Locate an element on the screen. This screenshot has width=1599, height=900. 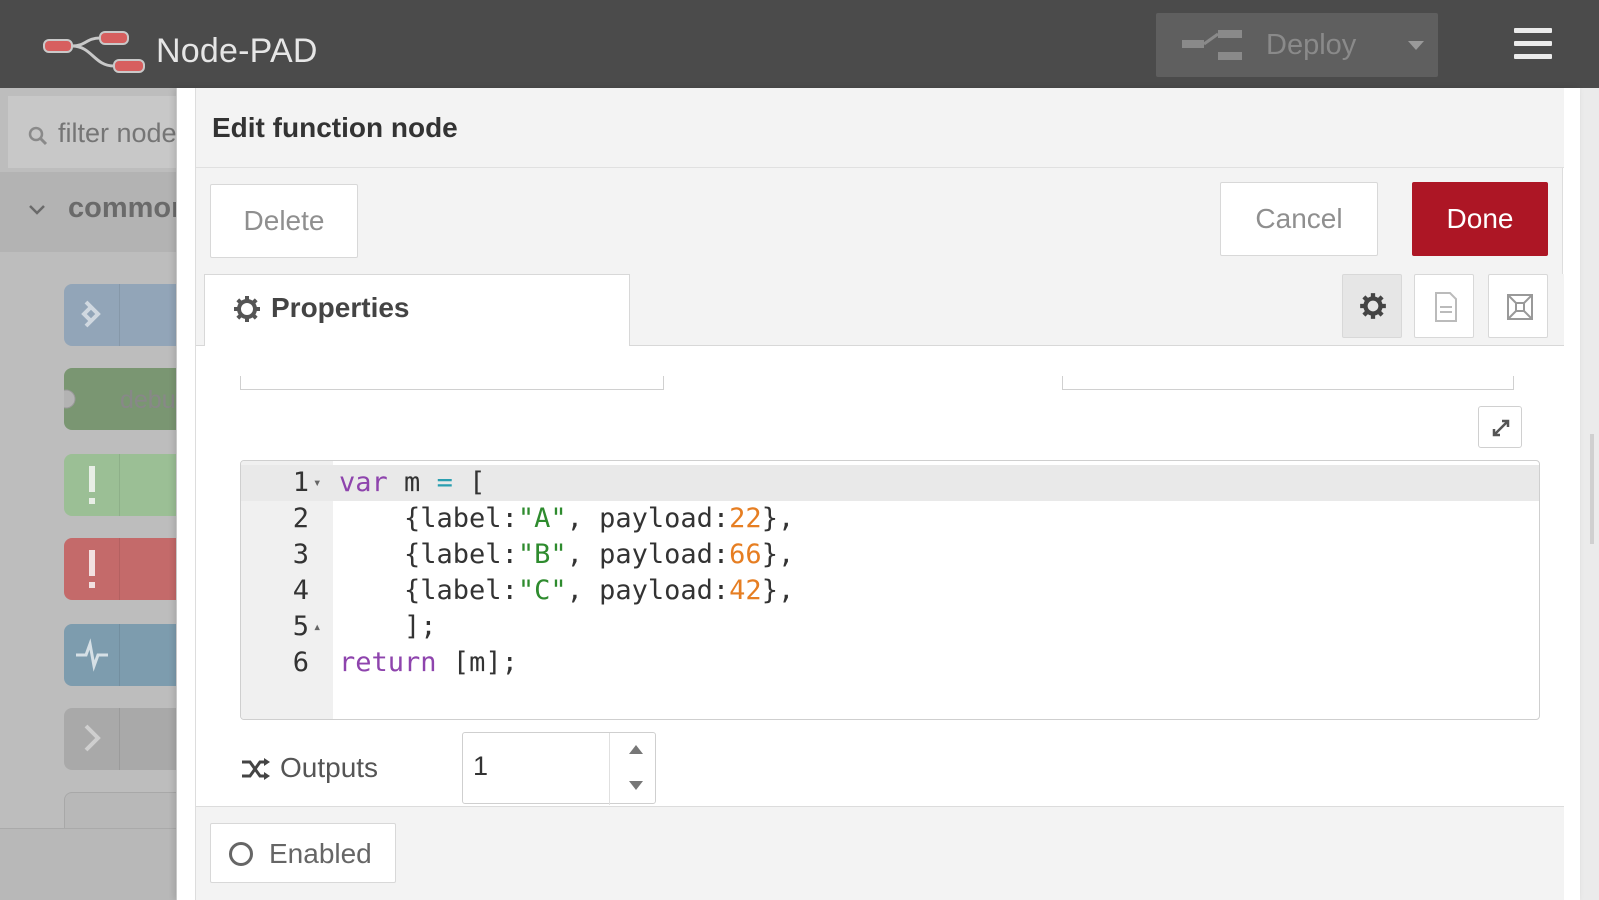
outputs-spinner is located at coordinates (559, 768).